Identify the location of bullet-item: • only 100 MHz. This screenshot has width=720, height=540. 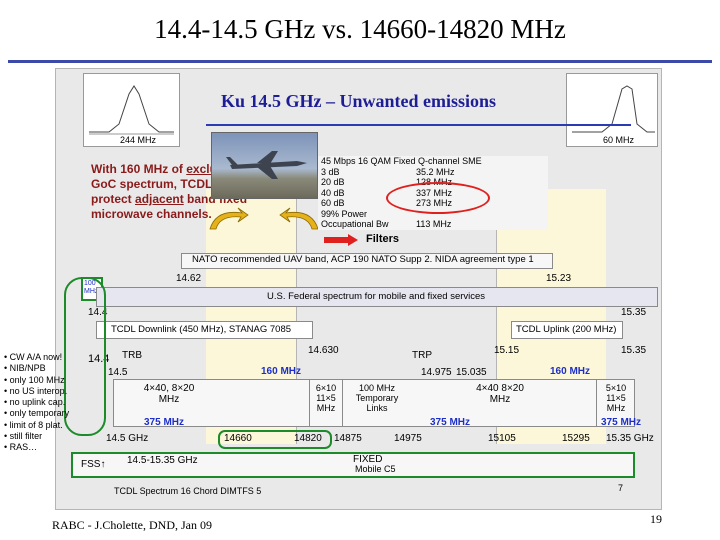
(34, 379).